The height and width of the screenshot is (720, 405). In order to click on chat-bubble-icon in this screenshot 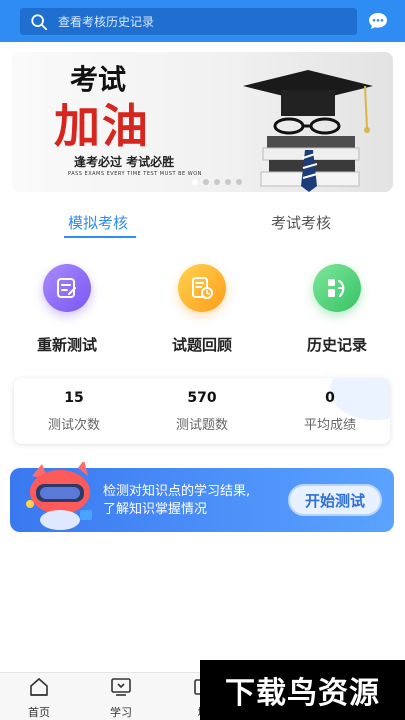, I will do `click(378, 21)`.